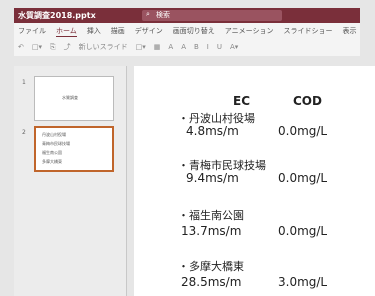 The image size is (375, 296). I want to click on font-shrink-icon: A, so click(183, 47).